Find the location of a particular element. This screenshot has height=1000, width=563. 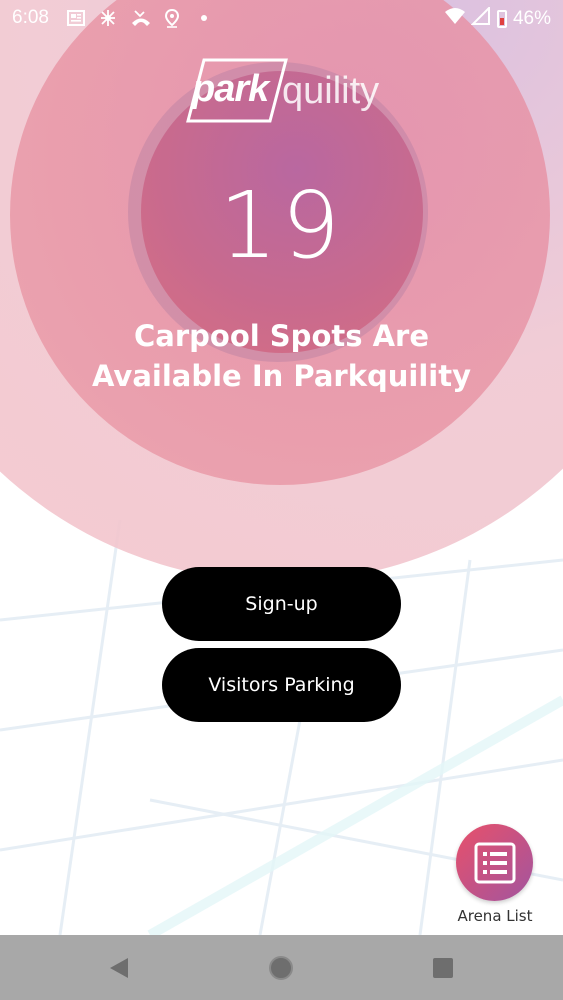

status-time: 6:08 is located at coordinates (30, 17).